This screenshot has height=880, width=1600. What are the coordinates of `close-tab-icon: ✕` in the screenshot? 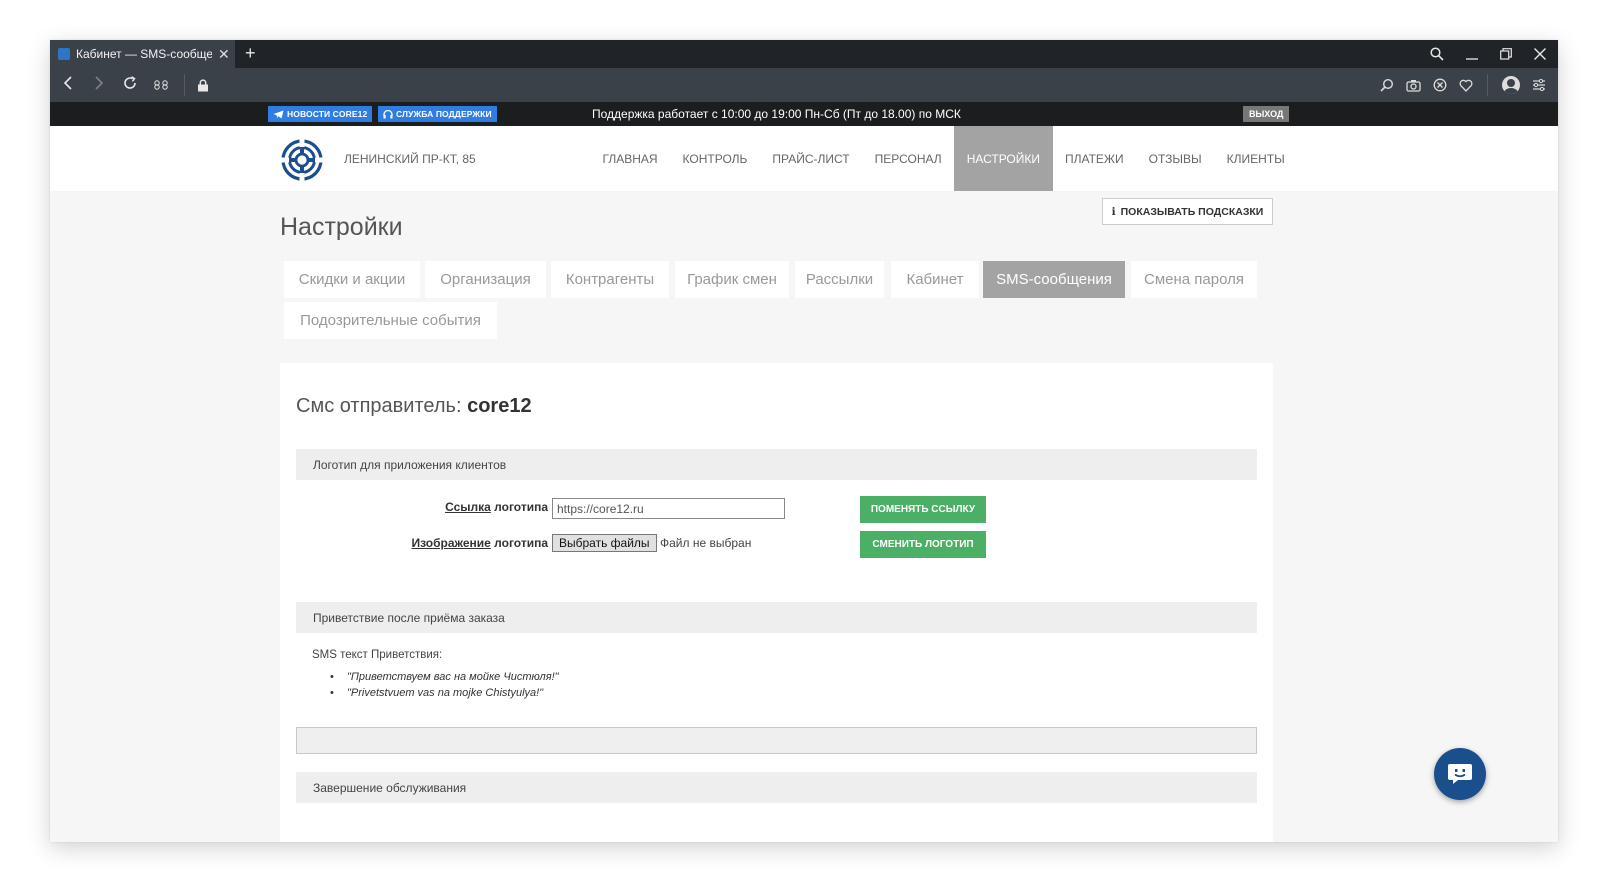 It's located at (224, 54).